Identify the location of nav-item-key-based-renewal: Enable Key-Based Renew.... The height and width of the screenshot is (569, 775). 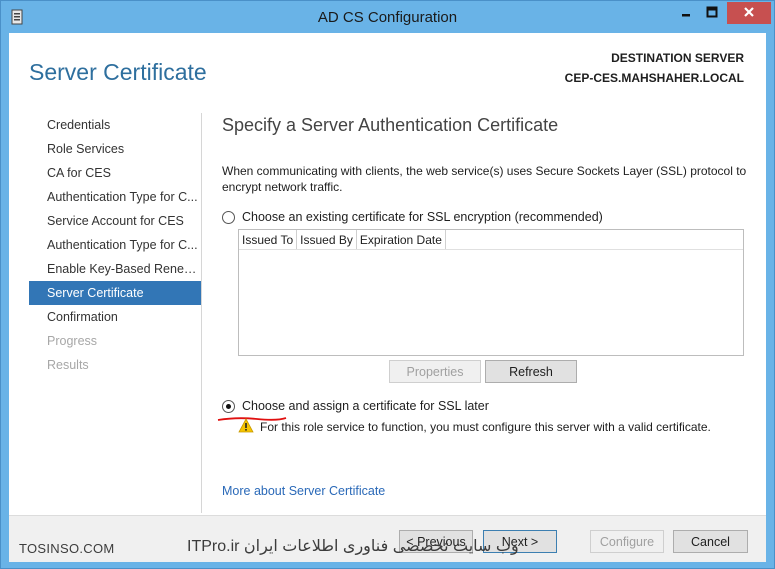
(115, 269).